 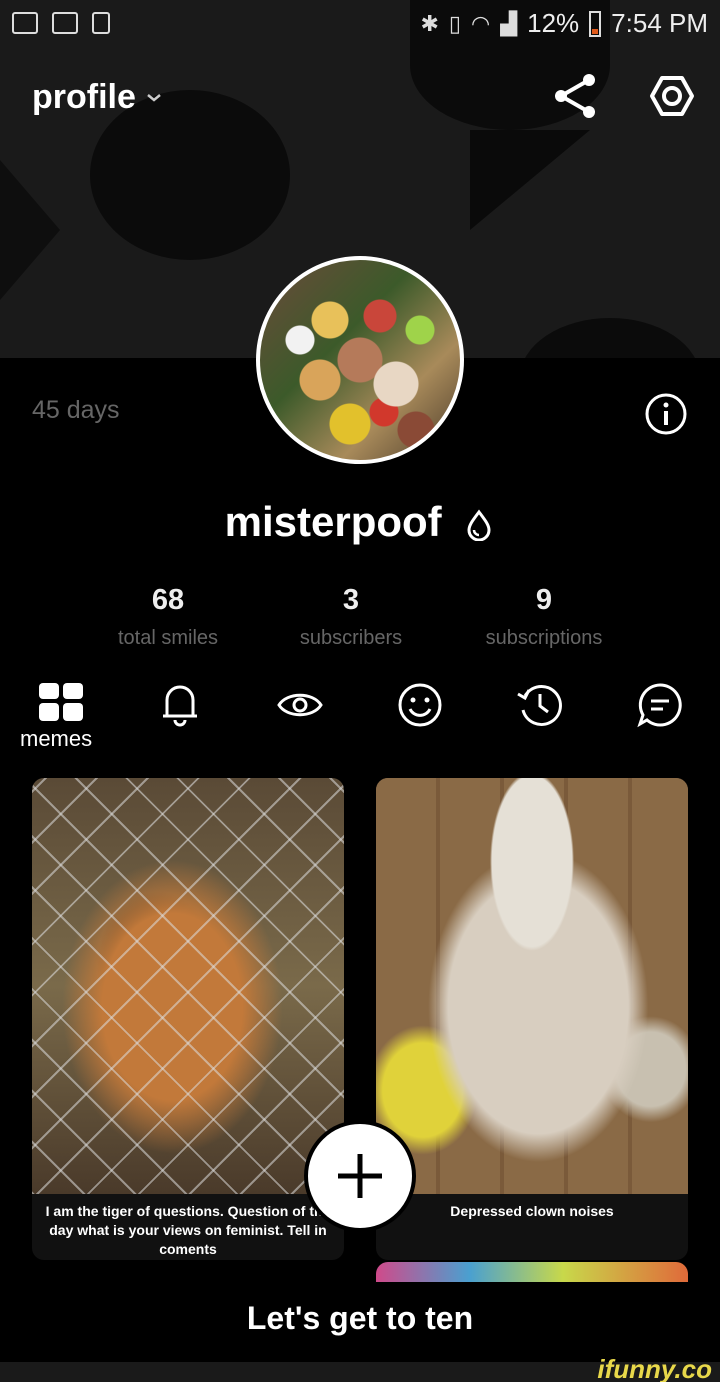 What do you see at coordinates (154, 97) in the screenshot?
I see `chevron-down-icon` at bounding box center [154, 97].